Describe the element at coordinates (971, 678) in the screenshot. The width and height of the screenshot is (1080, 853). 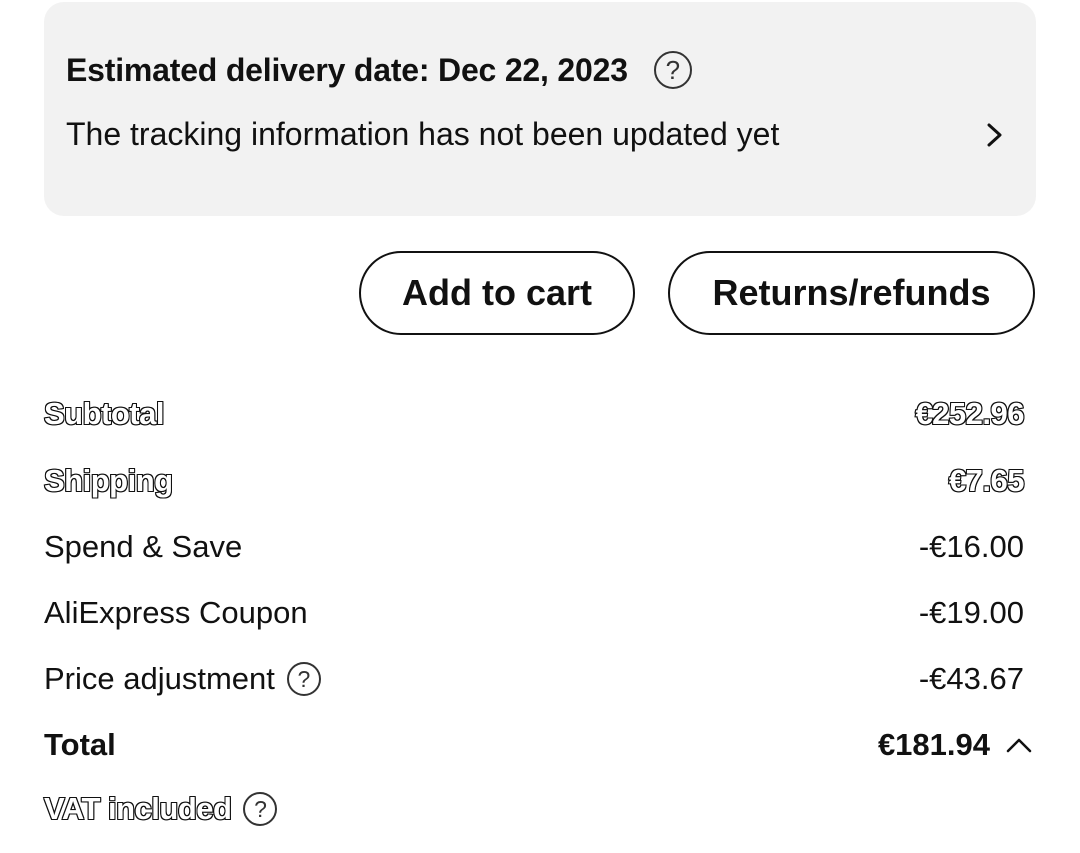
I see `price-adjustment-value: -€43.67` at that location.